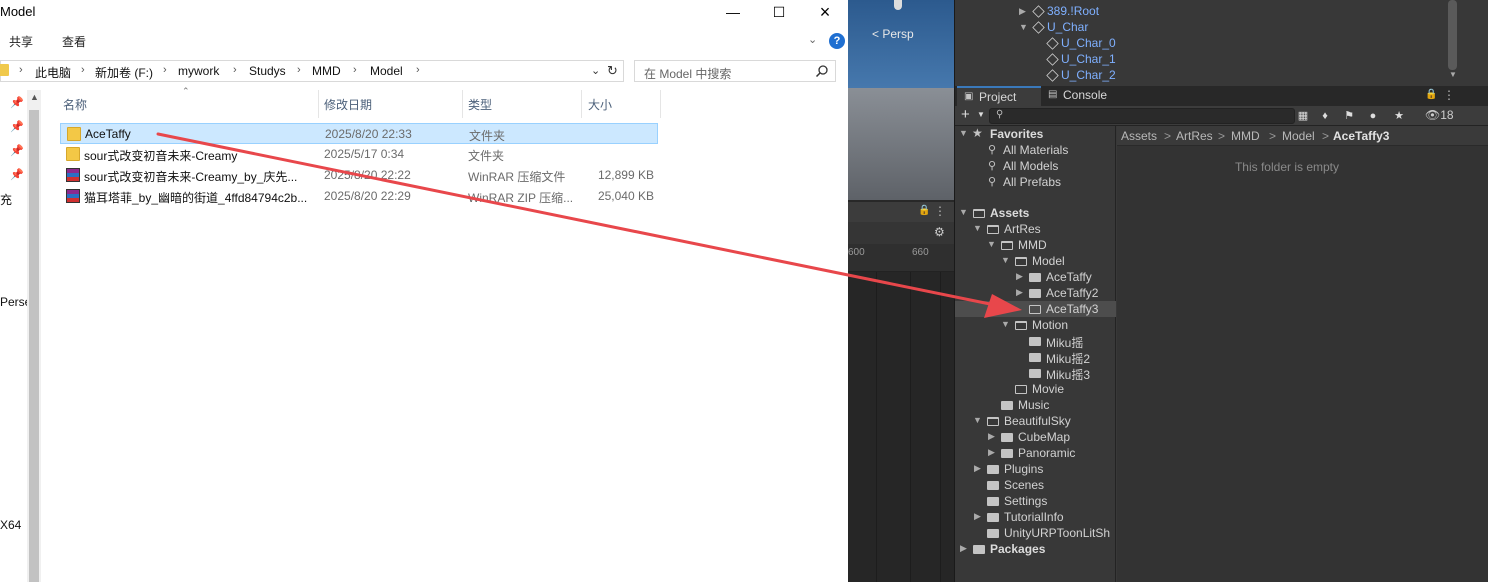 This screenshot has height=582, width=1488. Describe the element at coordinates (898, 5) in the screenshot. I see `orientation-gizmo-icon` at that location.